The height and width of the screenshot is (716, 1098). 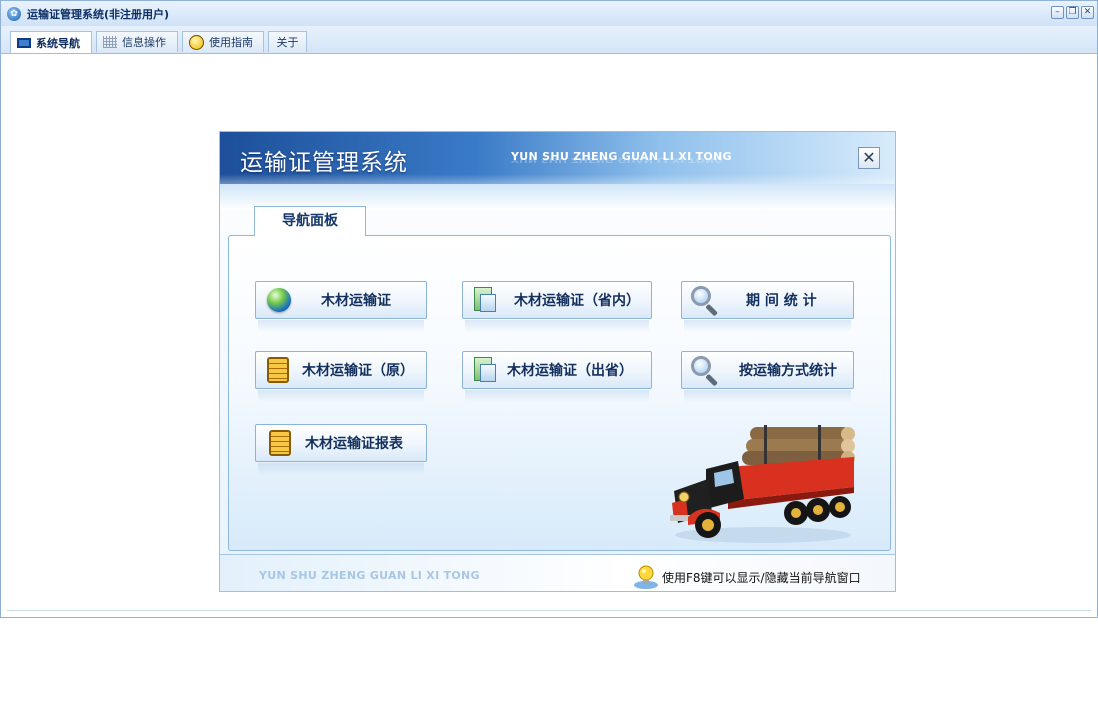 I want to click on timber-permit-in-province-button: 木材运输证（省内）, so click(x=557, y=306).